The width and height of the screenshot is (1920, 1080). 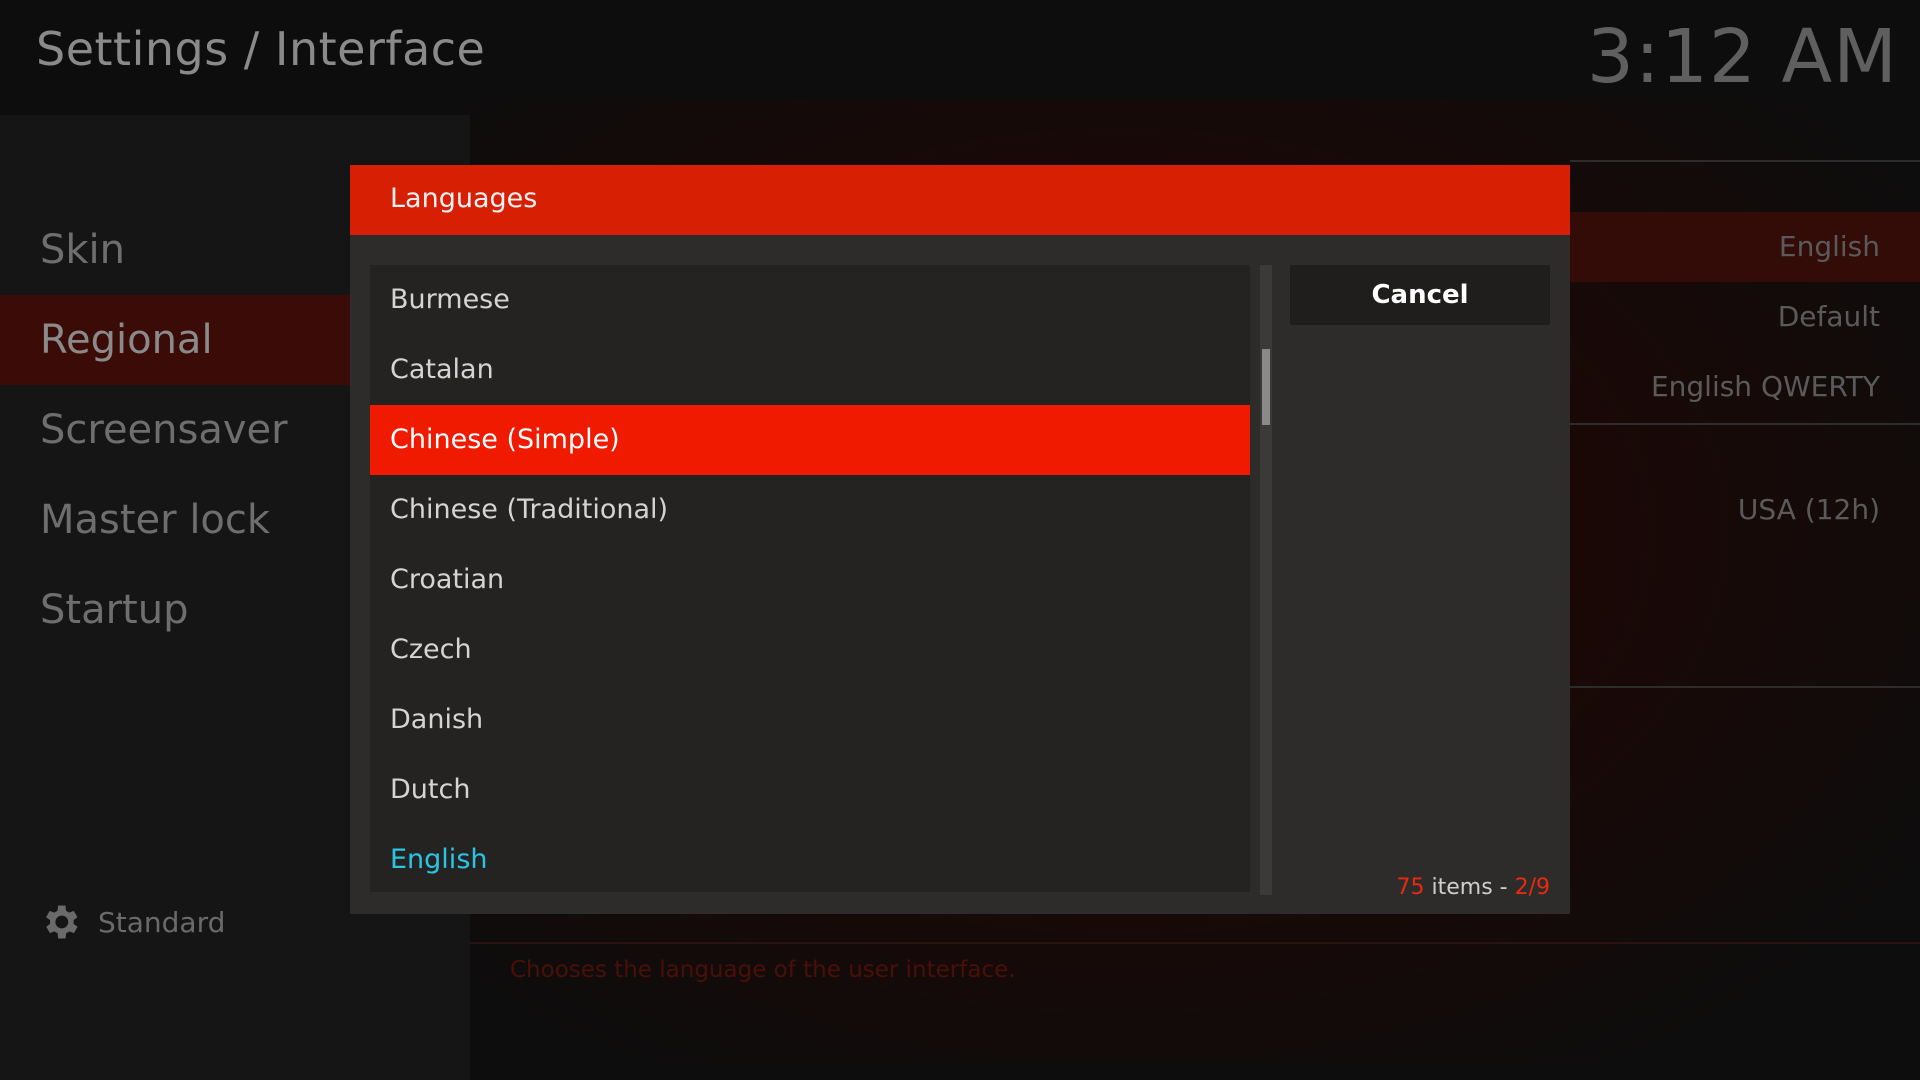 I want to click on cancel-button: Cancel, so click(x=1420, y=295).